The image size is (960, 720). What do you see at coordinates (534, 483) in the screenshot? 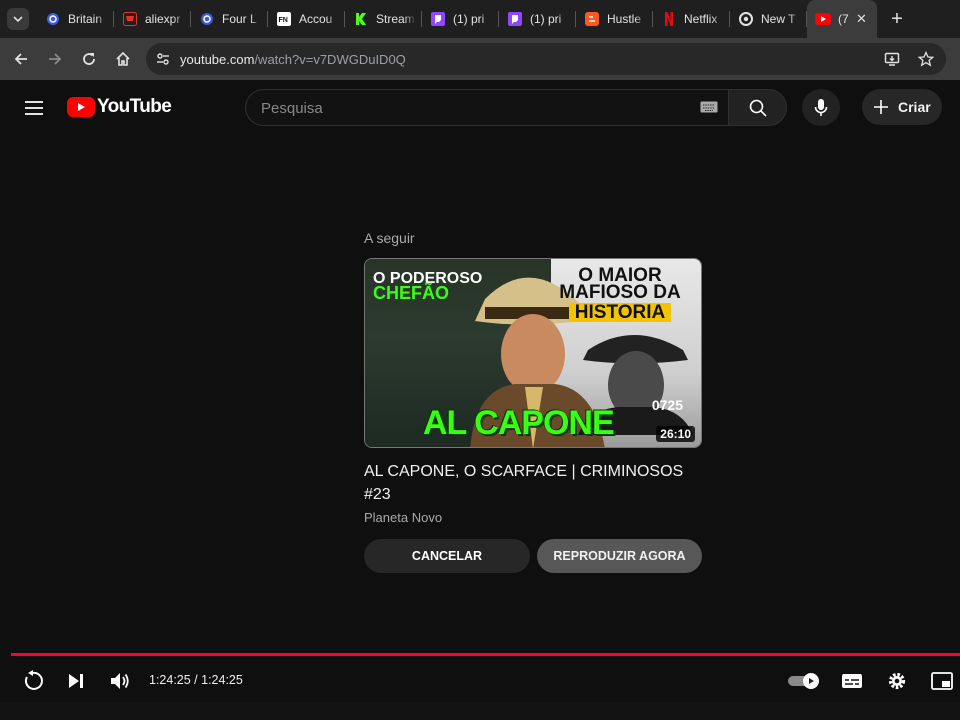
I see `up-next-title: AL CAPONE, O SCARFACE | CRIMINOSOS #23` at bounding box center [534, 483].